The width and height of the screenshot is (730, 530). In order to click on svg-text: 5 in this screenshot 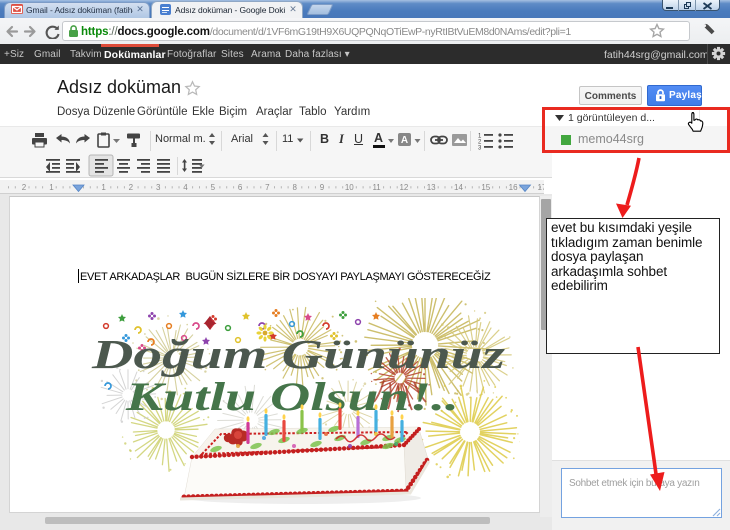, I will do `click(213, 187)`.